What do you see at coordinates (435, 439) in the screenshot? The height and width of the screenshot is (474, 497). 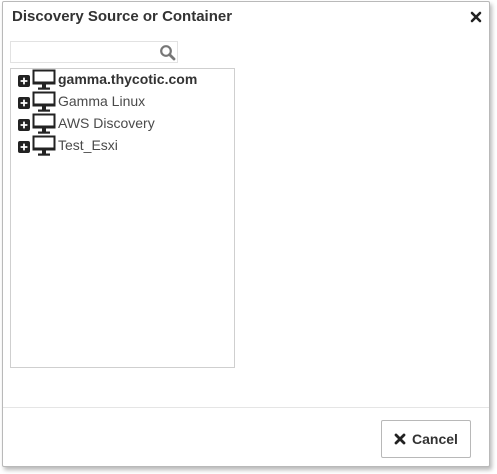 I see `cancel-button-label: Cancel` at bounding box center [435, 439].